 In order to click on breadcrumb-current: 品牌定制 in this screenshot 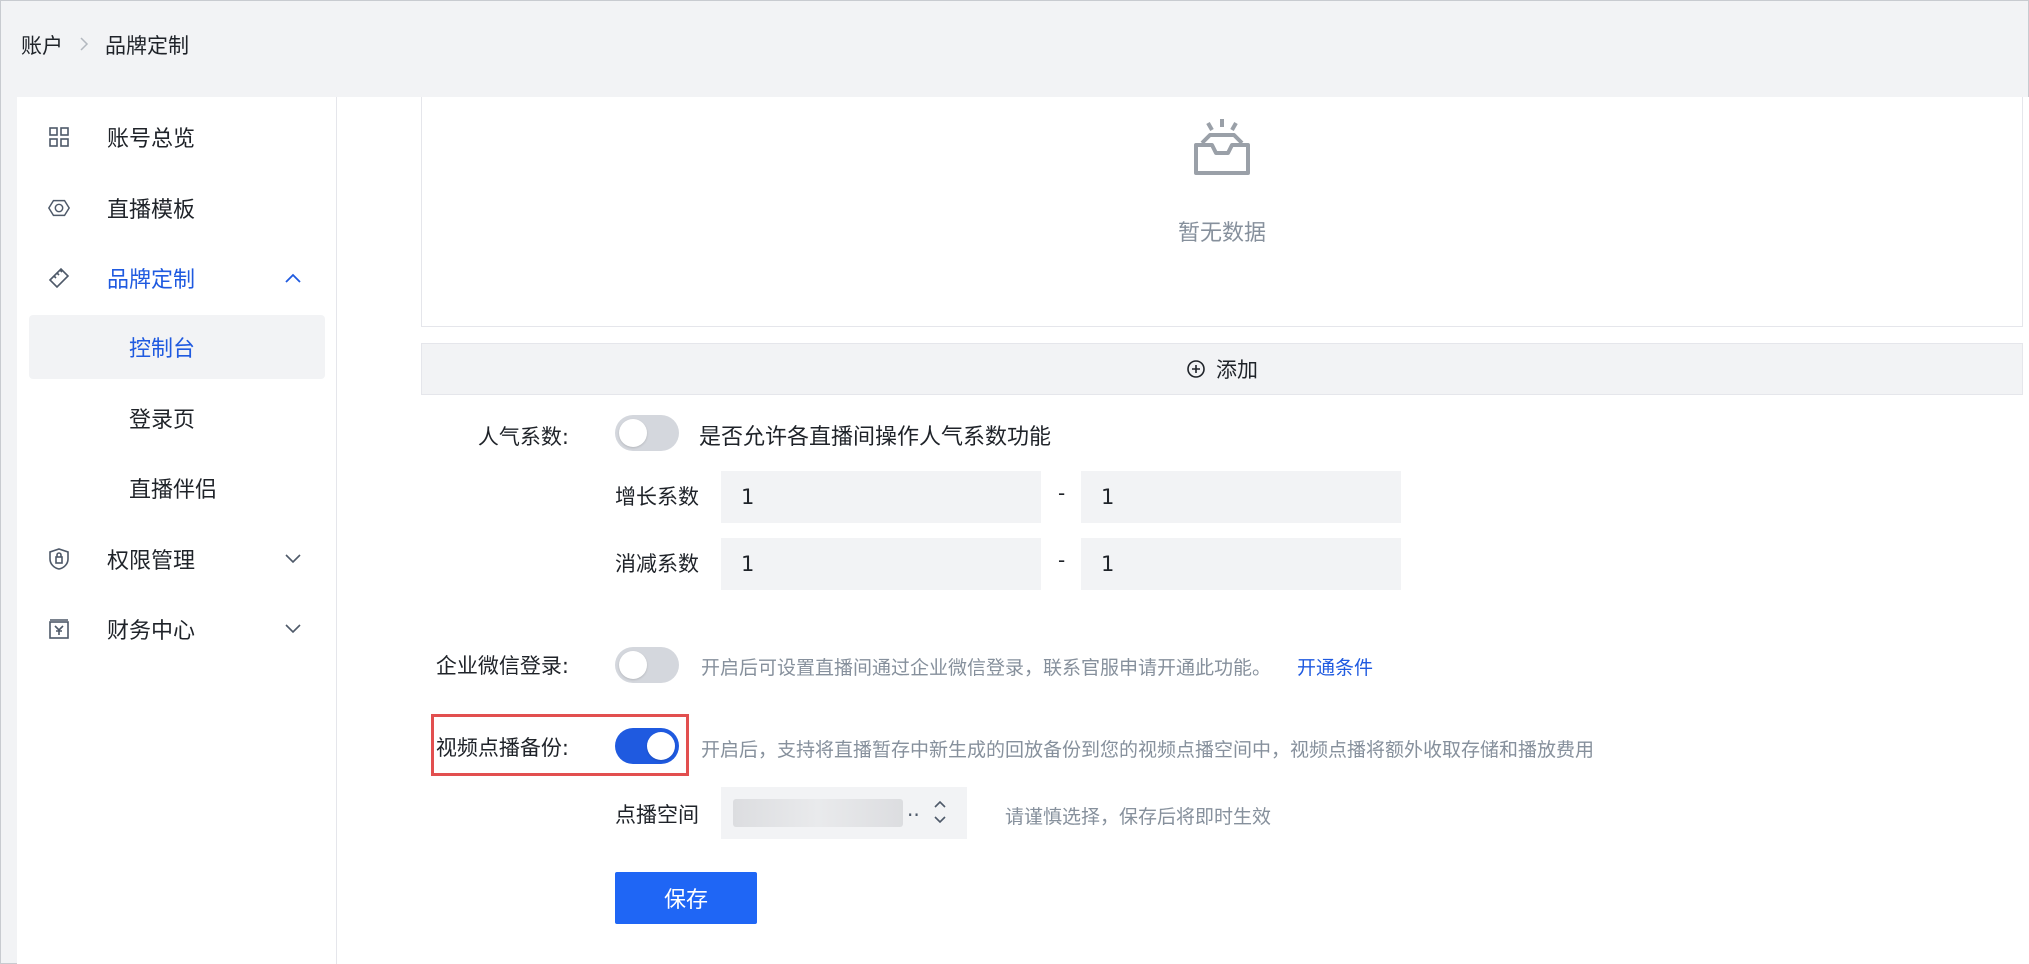, I will do `click(147, 46)`.